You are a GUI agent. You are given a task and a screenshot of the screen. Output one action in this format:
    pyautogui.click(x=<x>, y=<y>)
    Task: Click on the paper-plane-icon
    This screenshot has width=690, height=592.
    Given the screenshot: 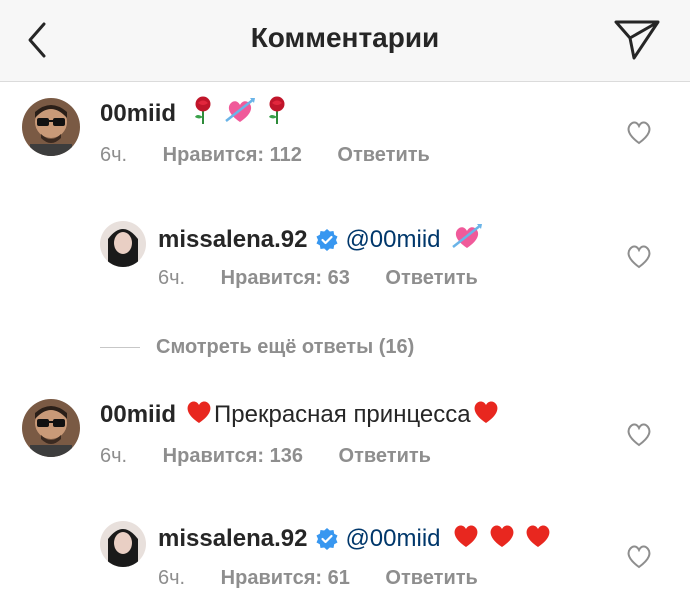 What is the action you would take?
    pyautogui.click(x=637, y=40)
    